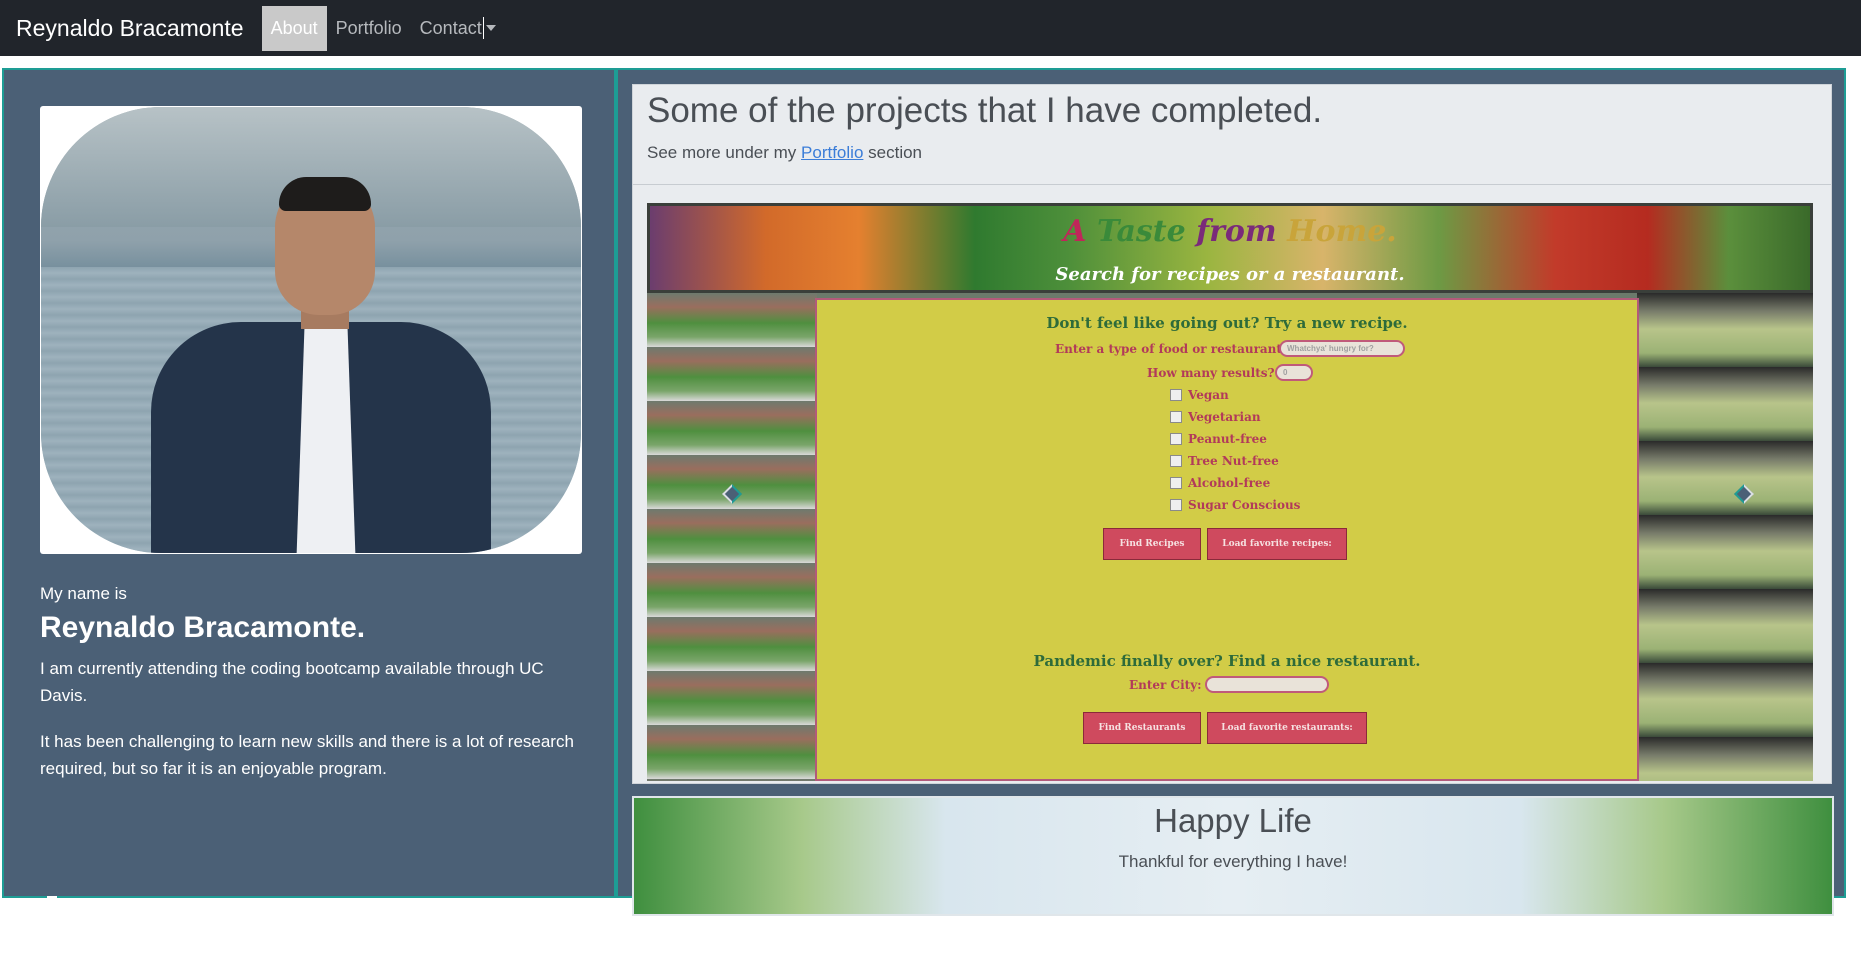  What do you see at coordinates (369, 28) in the screenshot?
I see `nav-portfolio: Portfolio` at bounding box center [369, 28].